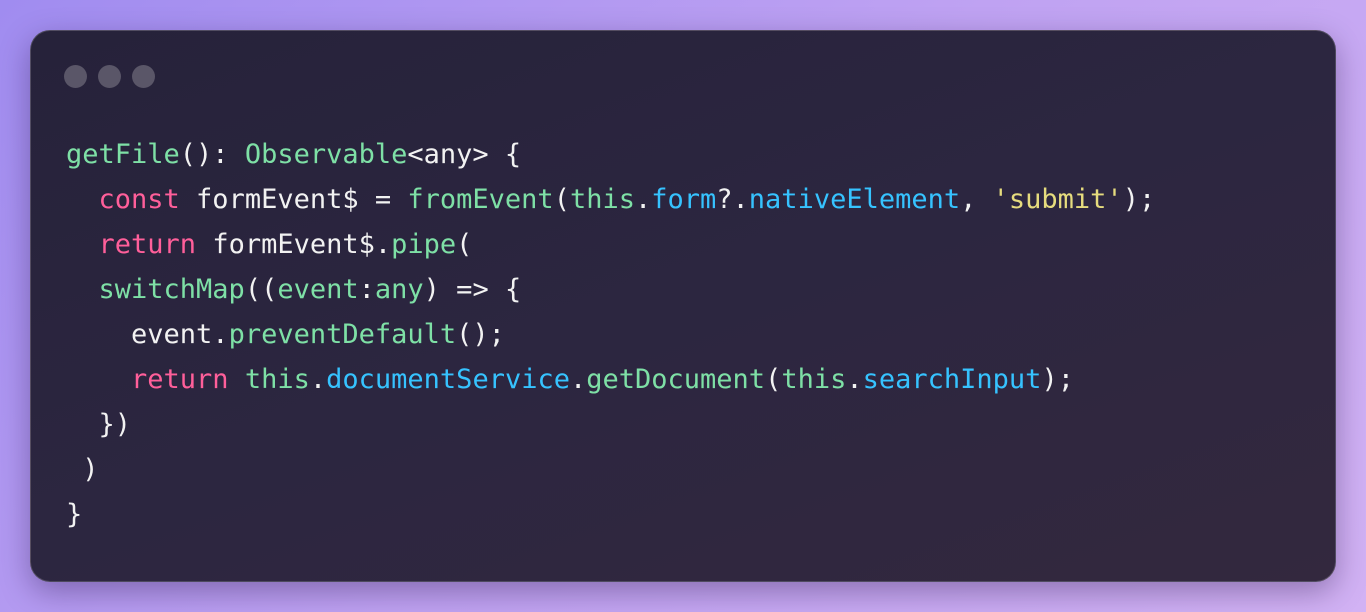 This screenshot has width=1366, height=612. Describe the element at coordinates (293, 199) in the screenshot. I see `code-token: formEvent$ =` at that location.